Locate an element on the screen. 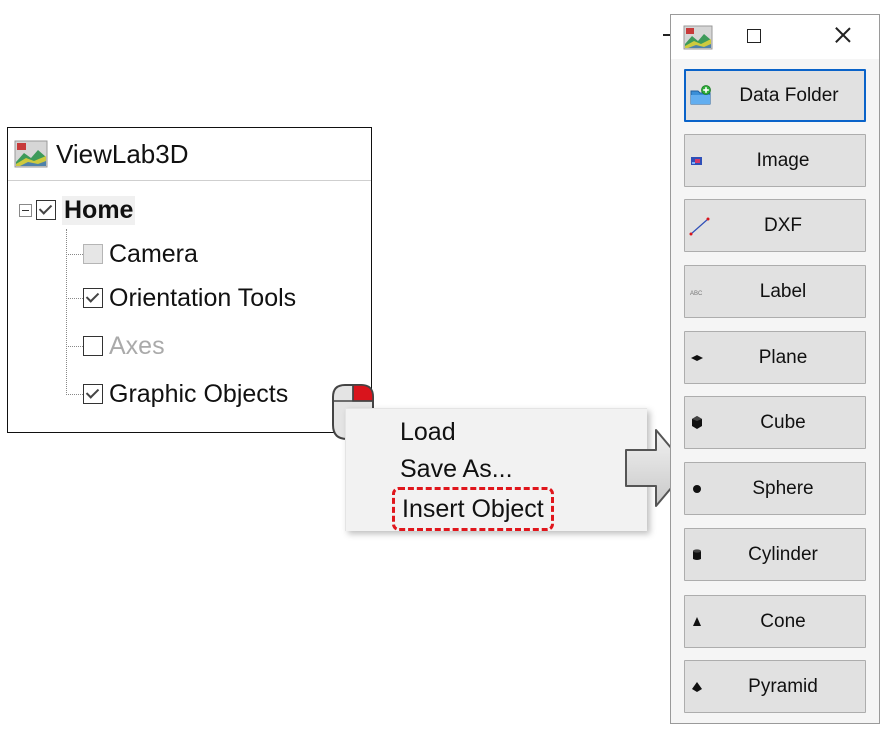 Image resolution: width=896 pixels, height=733 pixels. collapse-toggle-icon is located at coordinates (25, 210).